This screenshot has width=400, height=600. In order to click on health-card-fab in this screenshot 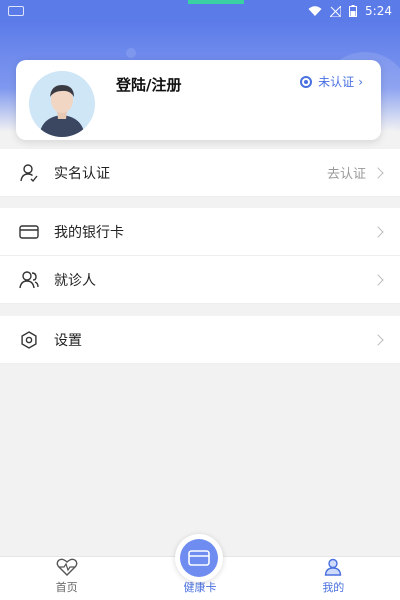, I will do `click(199, 558)`.